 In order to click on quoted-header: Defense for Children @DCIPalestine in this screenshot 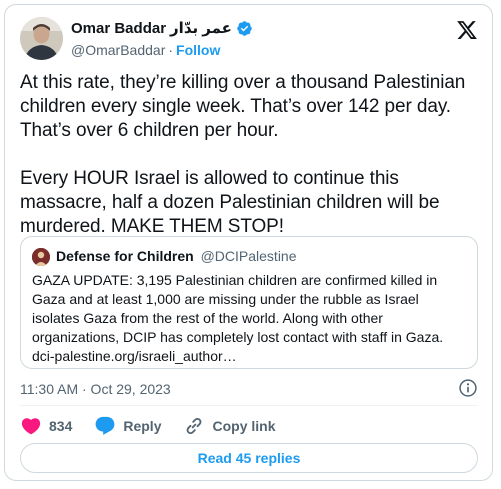, I will do `click(176, 256)`.